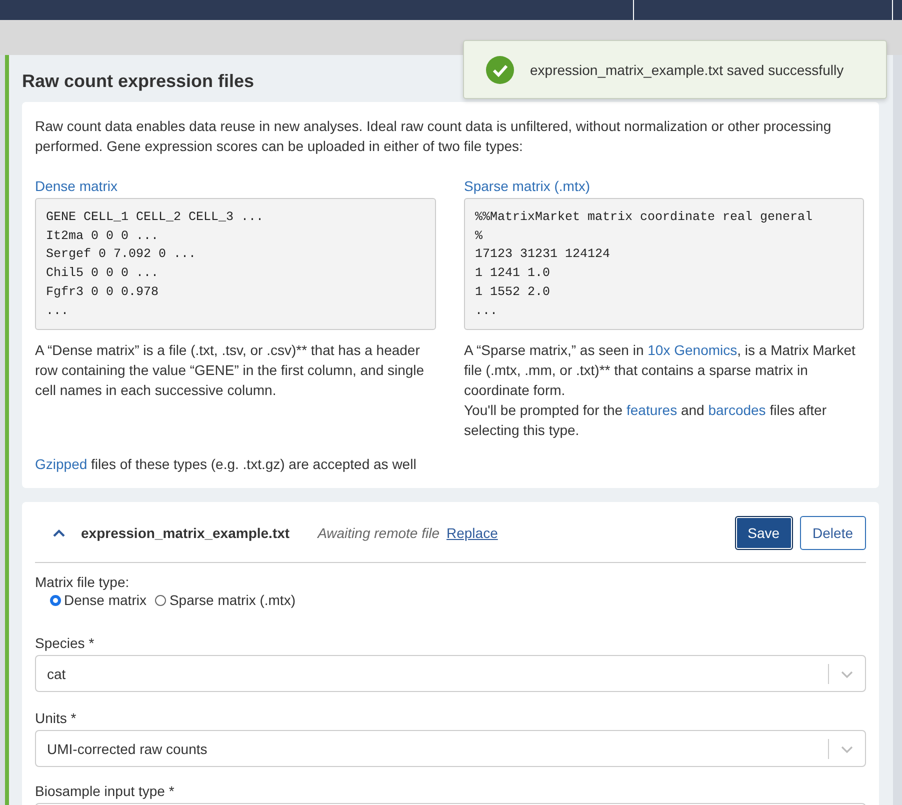  I want to click on file-status: Awaiting remote file, so click(379, 532).